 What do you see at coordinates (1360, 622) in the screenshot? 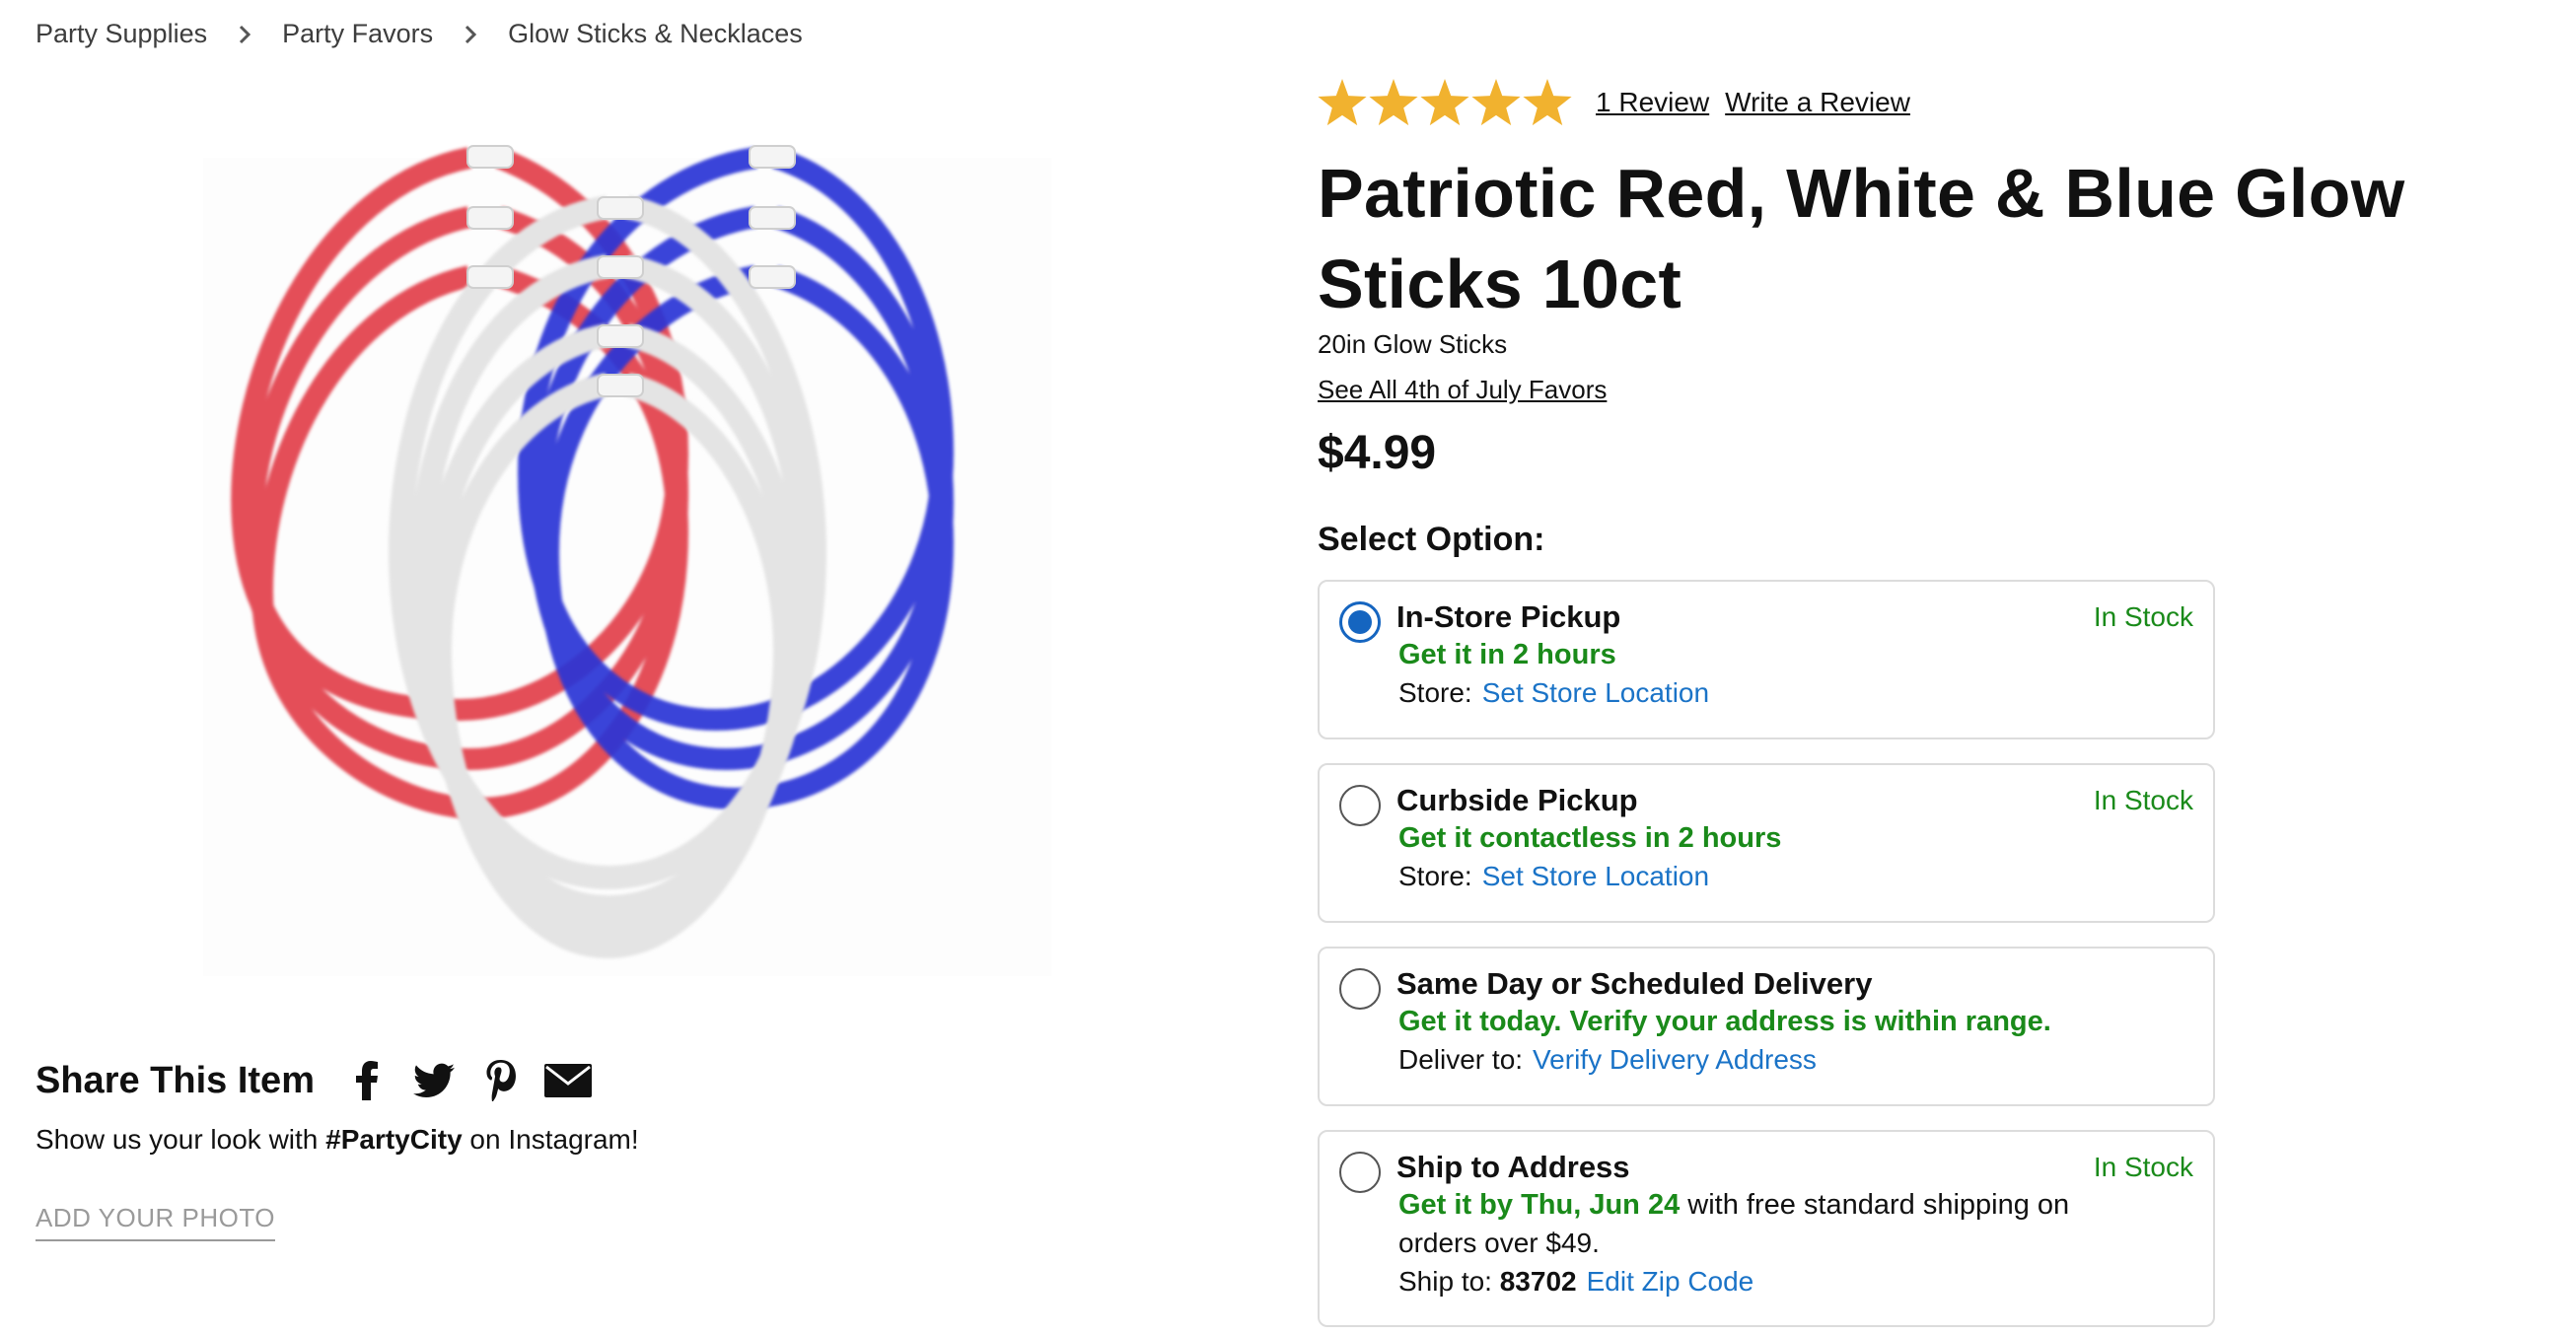
I see `radio-in-store-pickup` at bounding box center [1360, 622].